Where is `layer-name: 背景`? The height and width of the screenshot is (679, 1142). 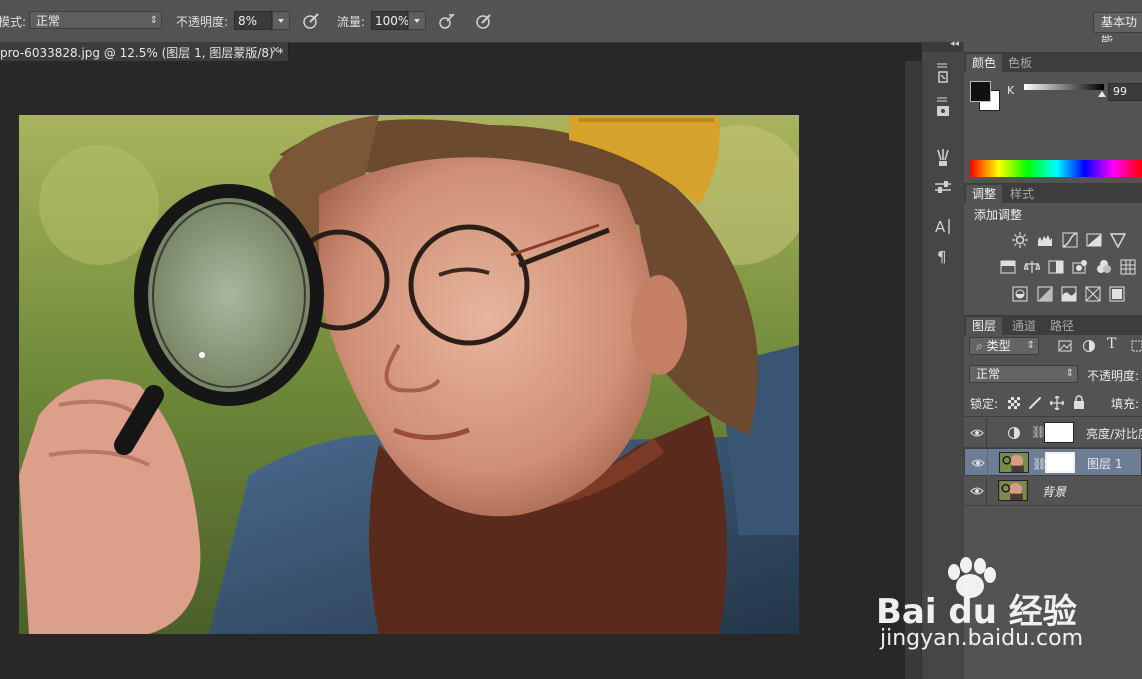 layer-name: 背景 is located at coordinates (1054, 492).